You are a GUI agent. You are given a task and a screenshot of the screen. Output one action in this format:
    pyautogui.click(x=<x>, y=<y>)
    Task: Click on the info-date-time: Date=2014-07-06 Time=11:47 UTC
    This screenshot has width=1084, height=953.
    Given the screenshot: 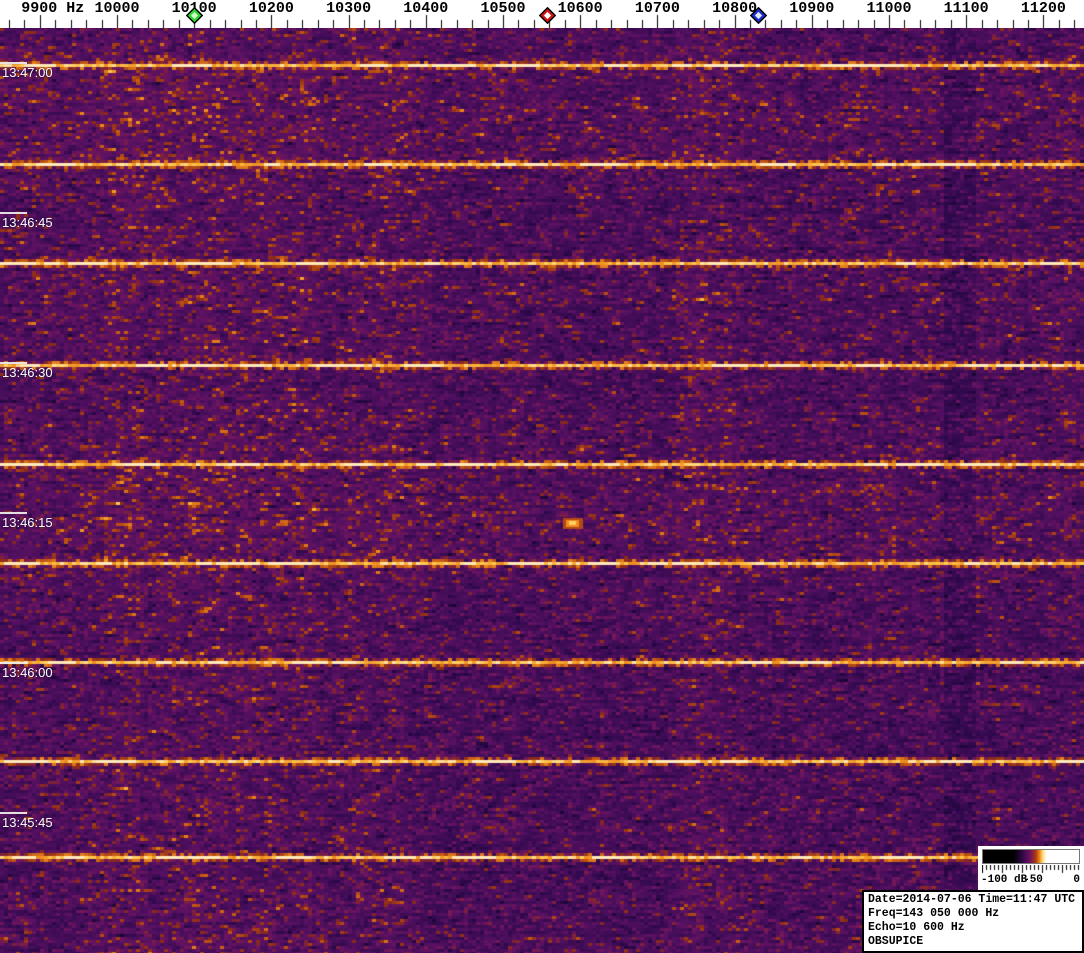 What is the action you would take?
    pyautogui.click(x=972, y=899)
    